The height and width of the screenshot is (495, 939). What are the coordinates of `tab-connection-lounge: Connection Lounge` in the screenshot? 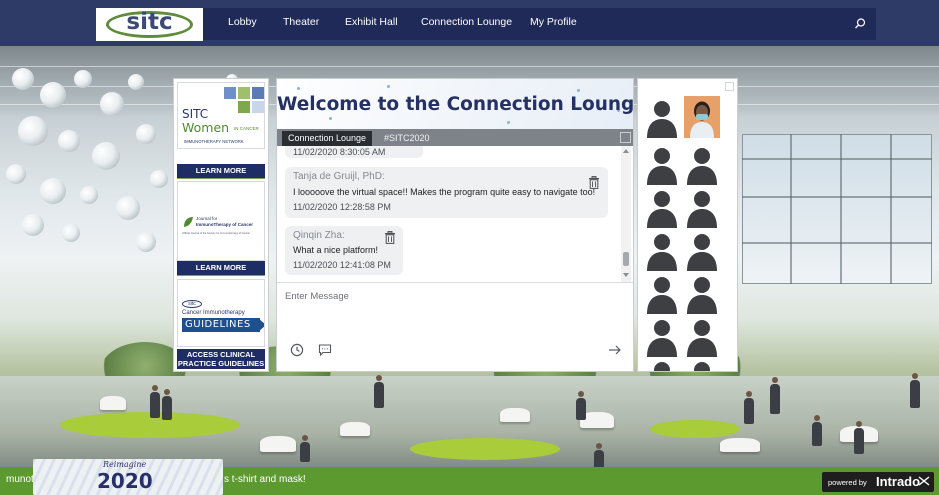 It's located at (327, 138).